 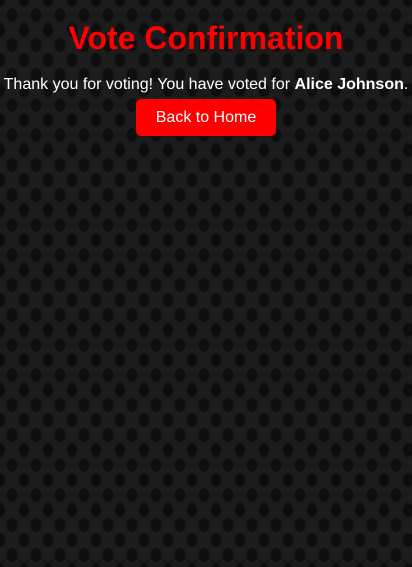 What do you see at coordinates (406, 84) in the screenshot?
I see `confirmation-message-suffix: .` at bounding box center [406, 84].